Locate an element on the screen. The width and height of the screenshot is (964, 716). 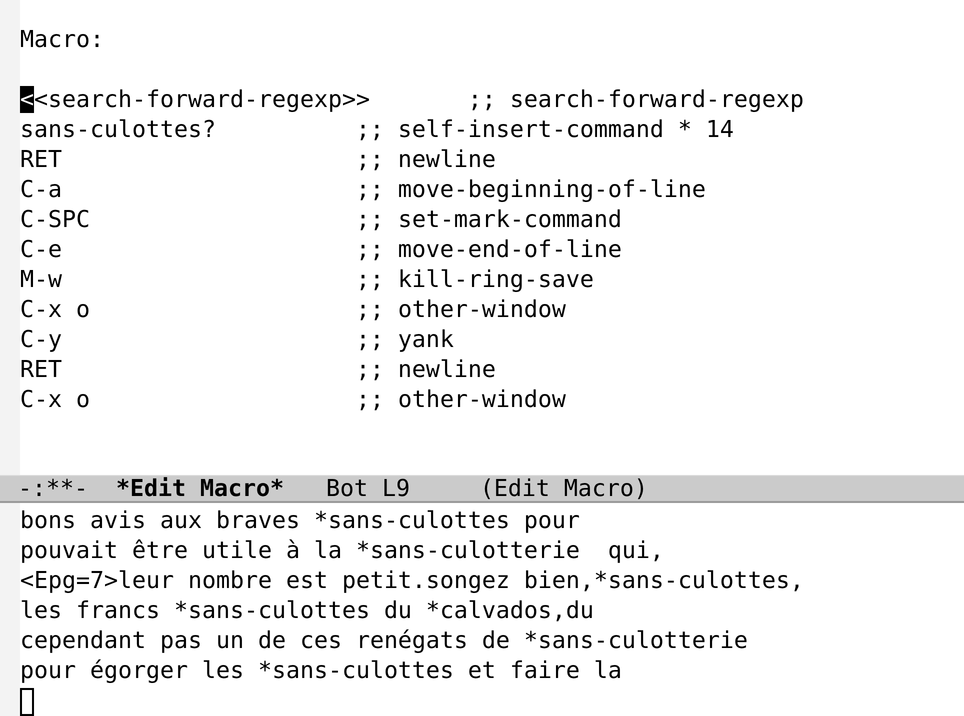
key-sequence: M-w is located at coordinates (41, 280).